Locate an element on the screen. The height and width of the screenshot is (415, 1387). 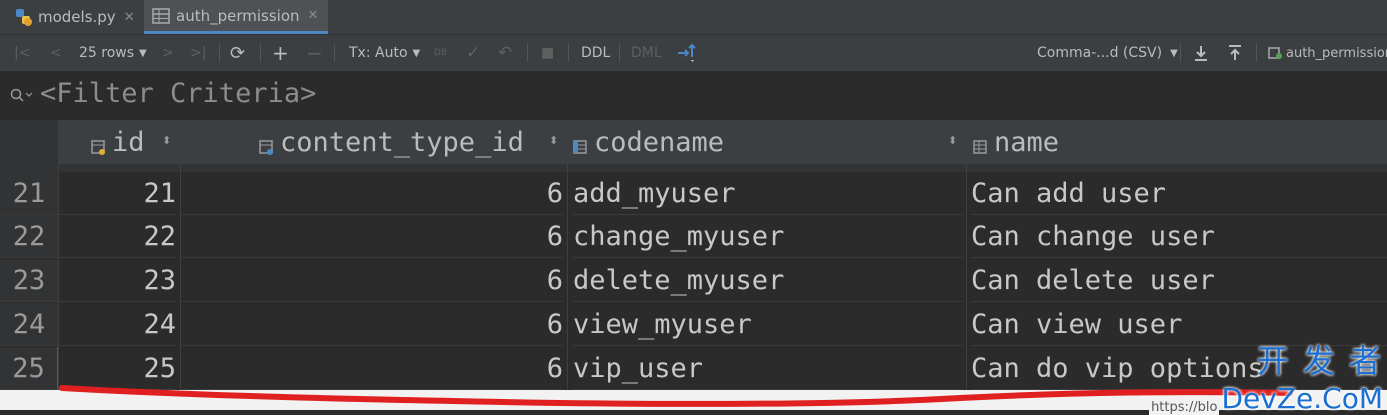
watermark-brand: DevZe.CoM is located at coordinates (1302, 398).